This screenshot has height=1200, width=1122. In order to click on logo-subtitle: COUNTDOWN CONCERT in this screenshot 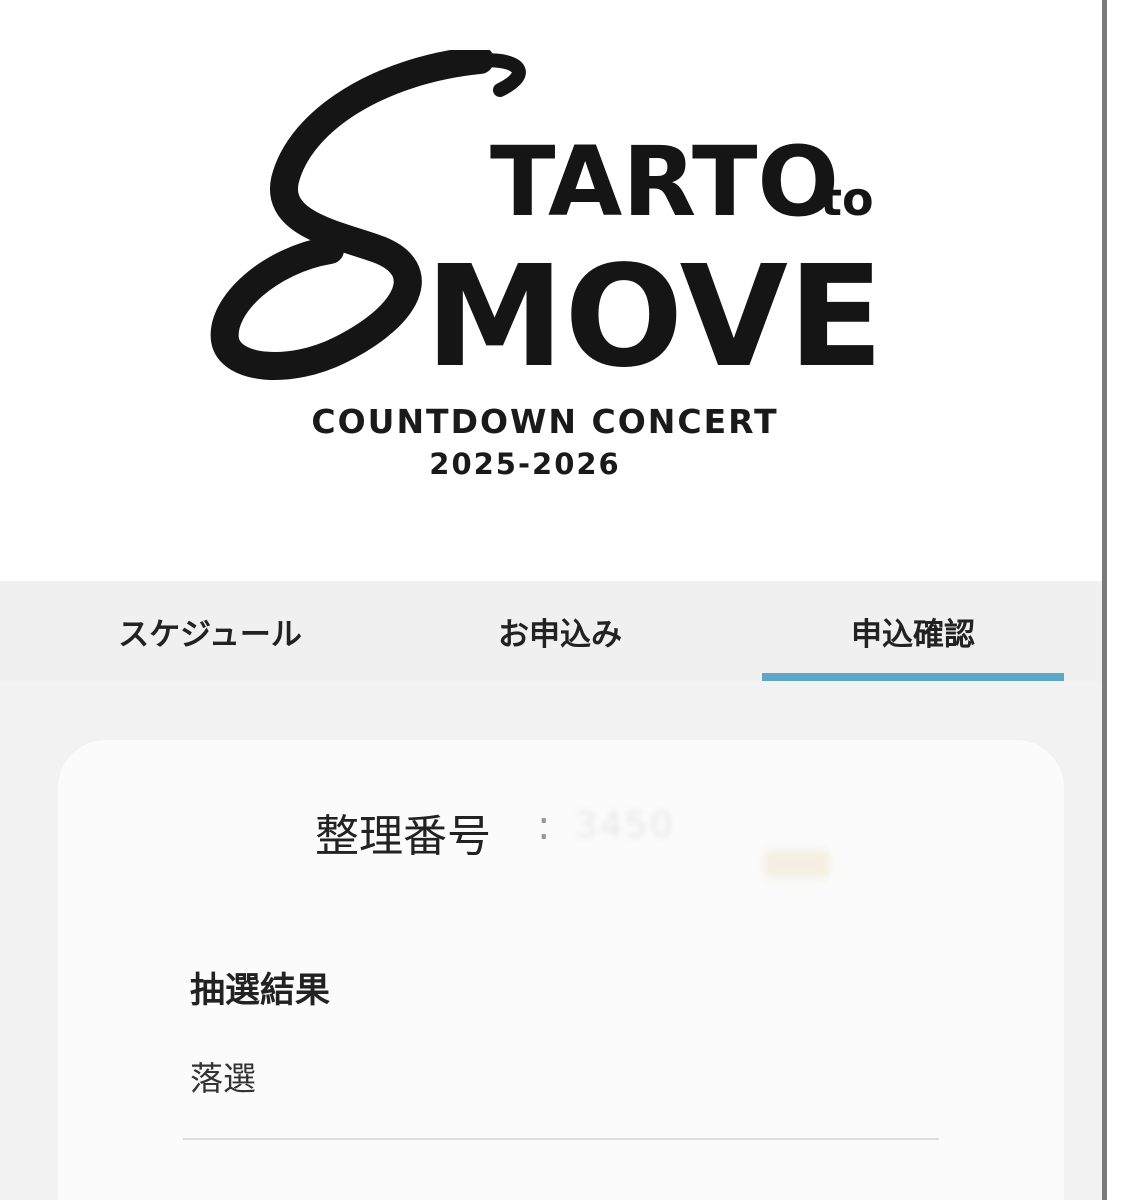, I will do `click(545, 421)`.